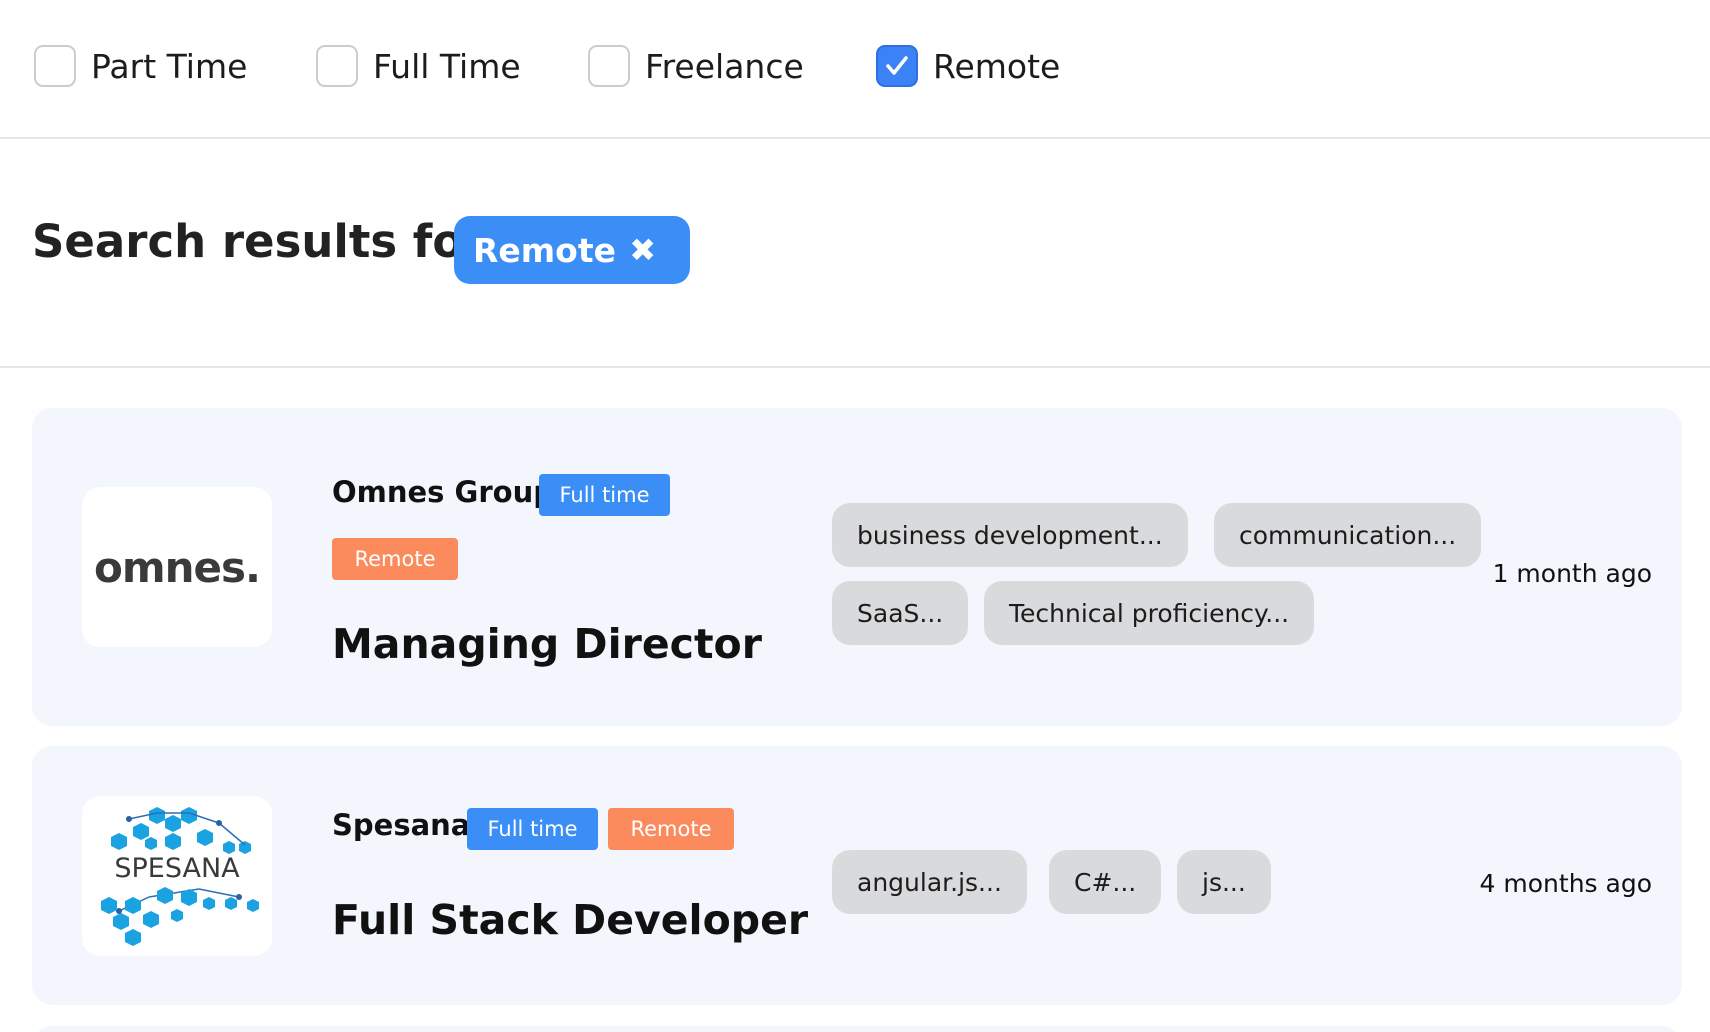 This screenshot has width=1710, height=1032. Describe the element at coordinates (609, 66) in the screenshot. I see `freelance-checkbox` at that location.